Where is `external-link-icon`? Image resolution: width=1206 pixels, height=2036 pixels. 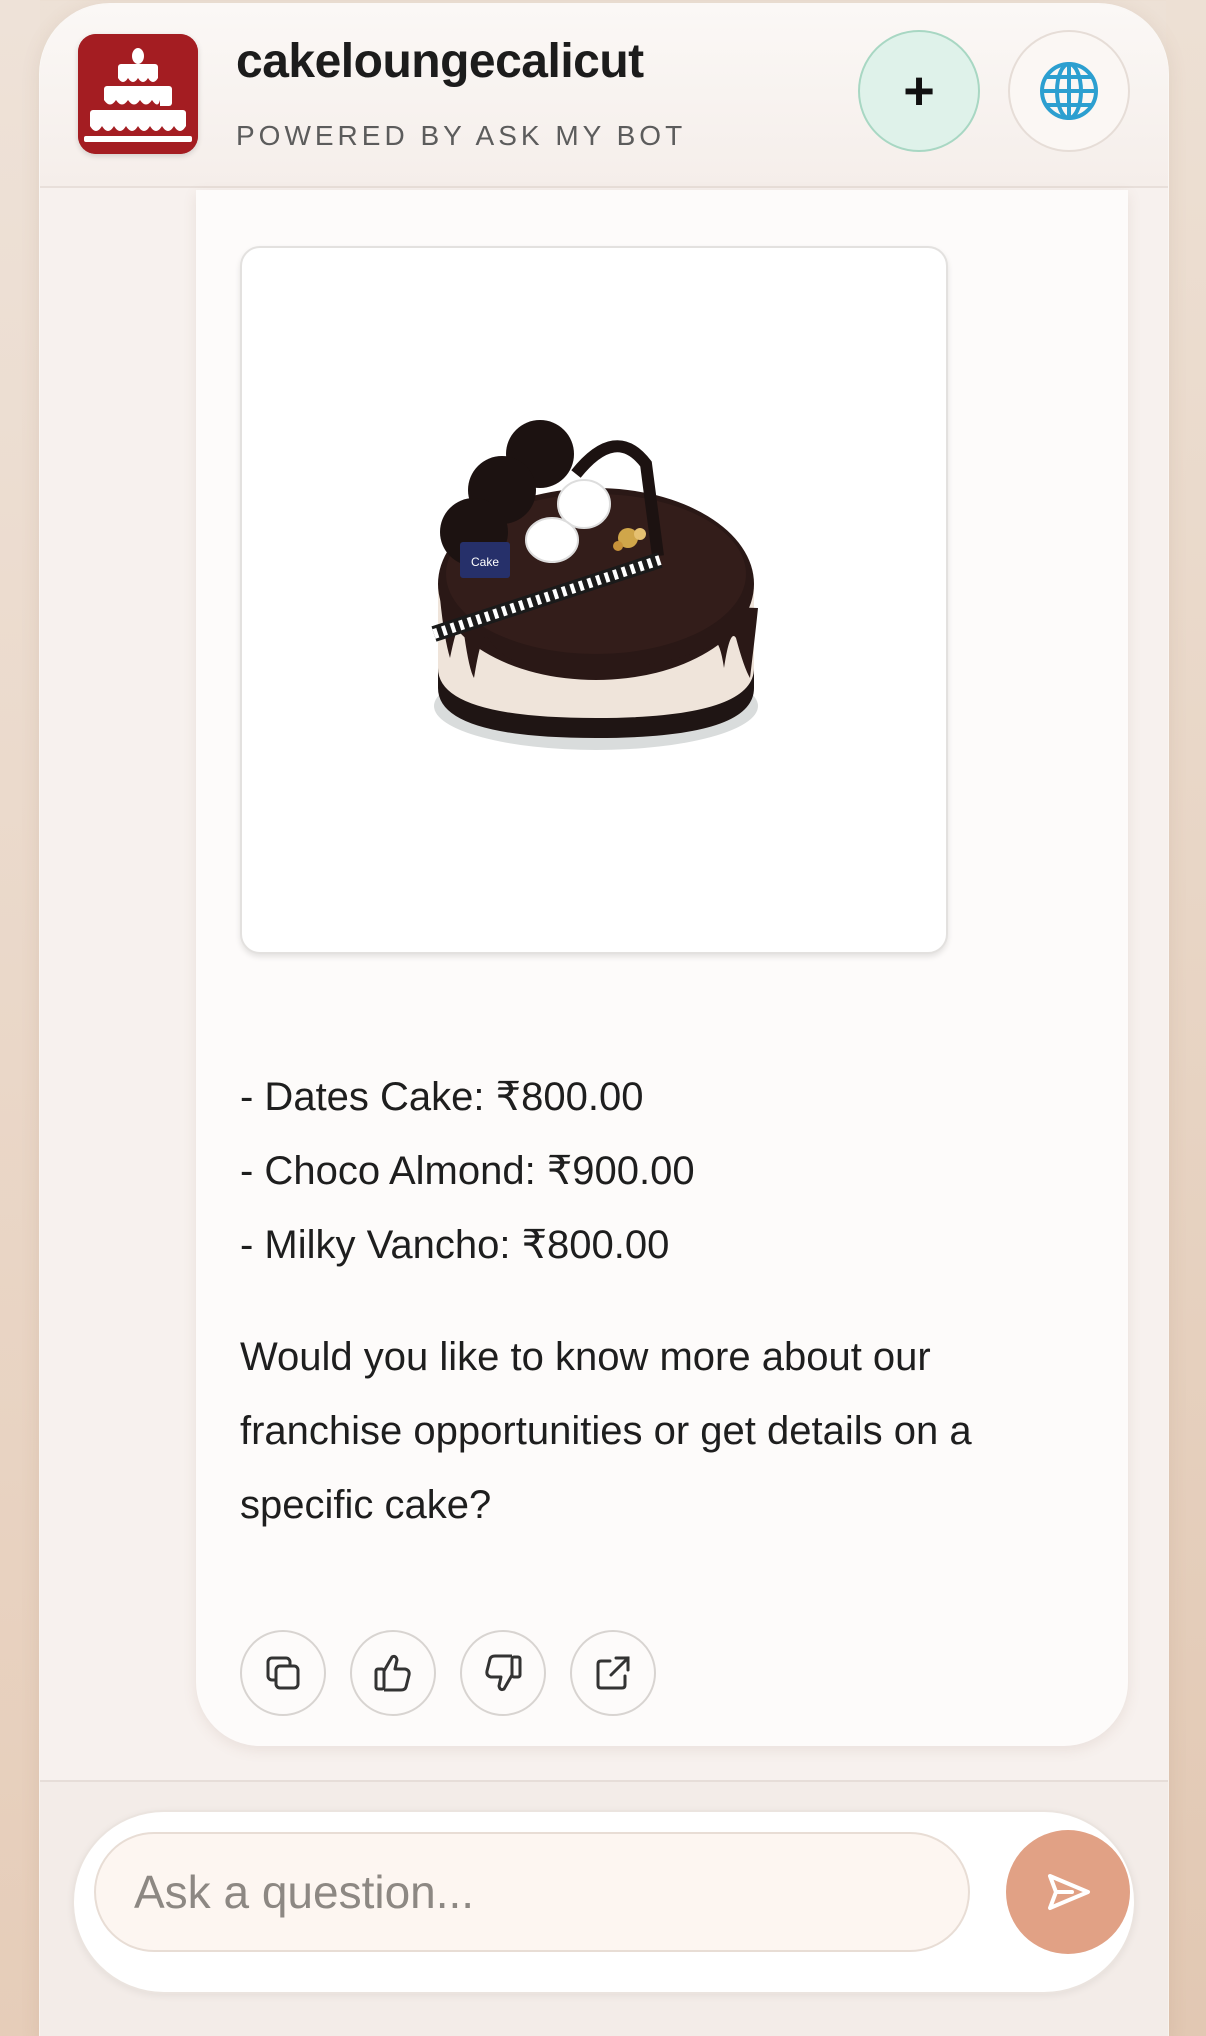
external-link-icon is located at coordinates (613, 1673).